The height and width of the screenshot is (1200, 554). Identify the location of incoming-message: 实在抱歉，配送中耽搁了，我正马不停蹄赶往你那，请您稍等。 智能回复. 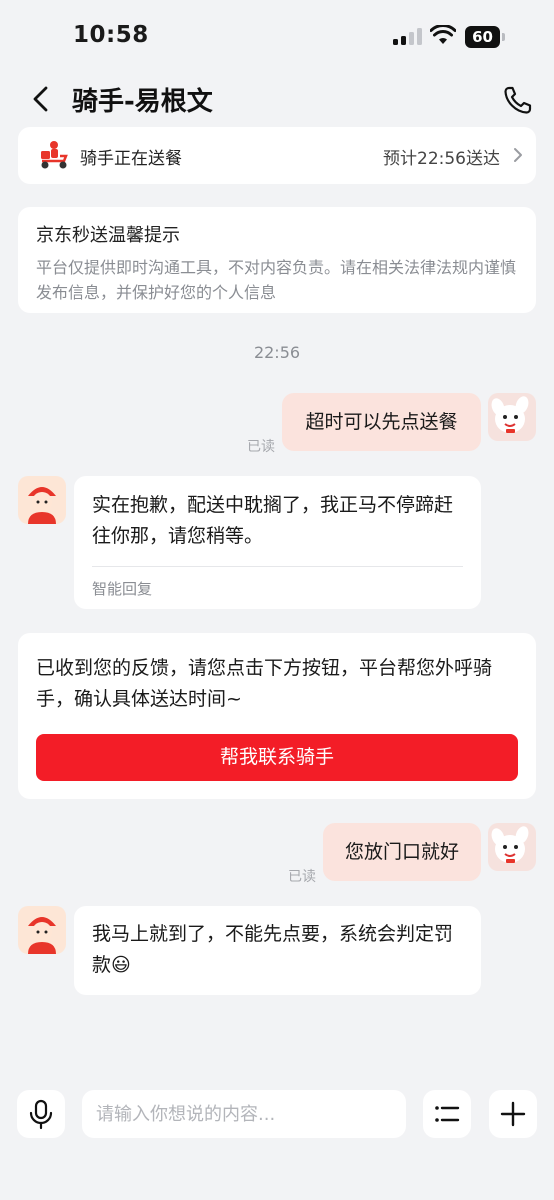
(277, 542).